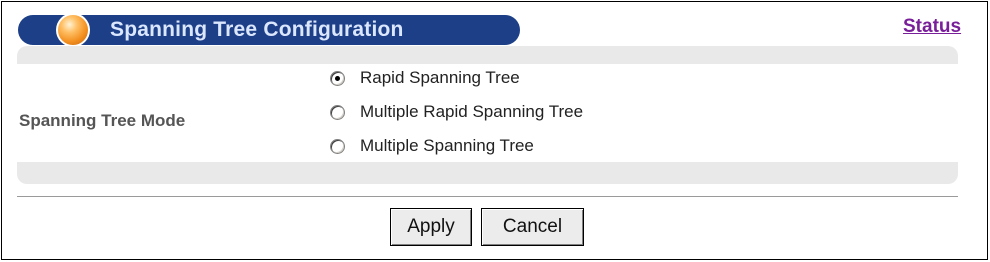 The height and width of the screenshot is (262, 990). What do you see at coordinates (532, 227) in the screenshot?
I see `cancel-button: Cancel` at bounding box center [532, 227].